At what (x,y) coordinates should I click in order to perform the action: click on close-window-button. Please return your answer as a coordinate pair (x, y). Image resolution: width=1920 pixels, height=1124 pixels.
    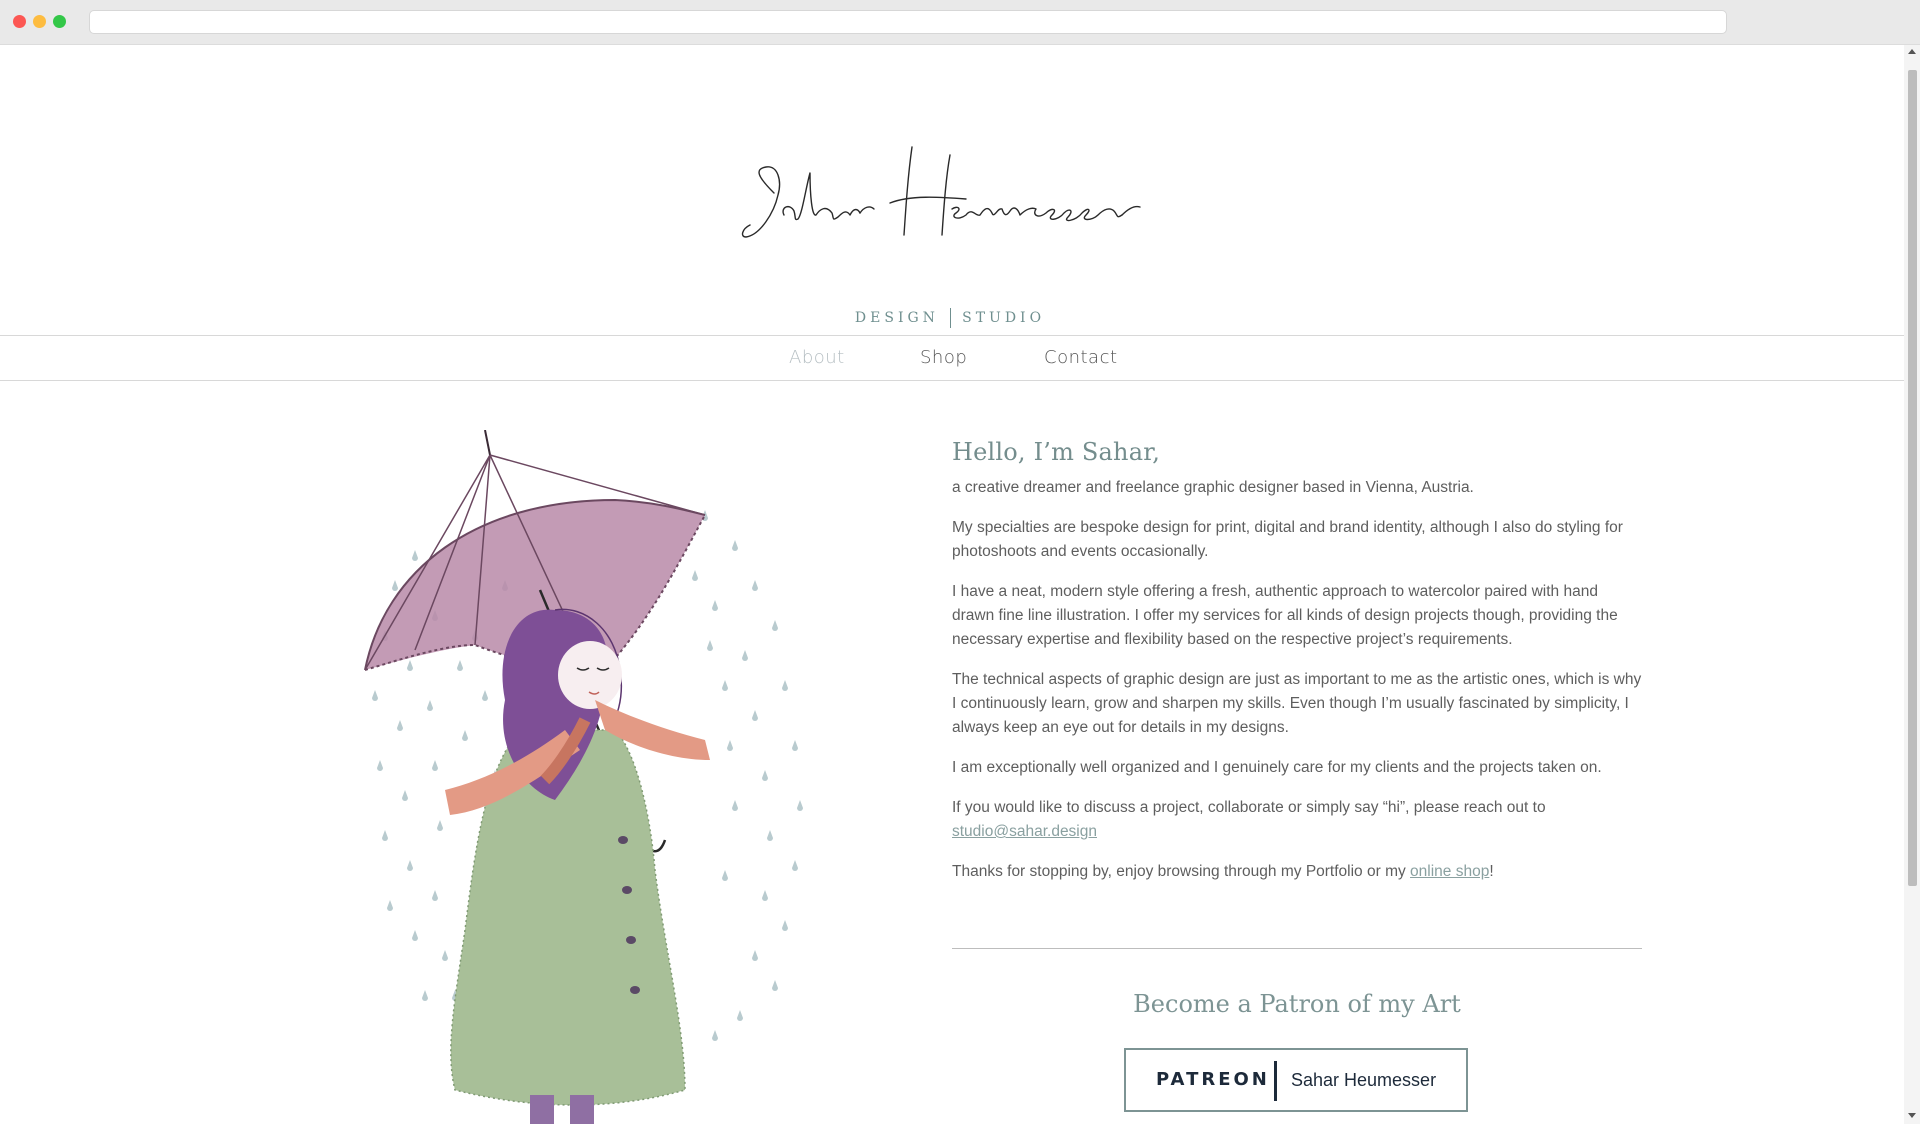
    Looking at the image, I should click on (19, 21).